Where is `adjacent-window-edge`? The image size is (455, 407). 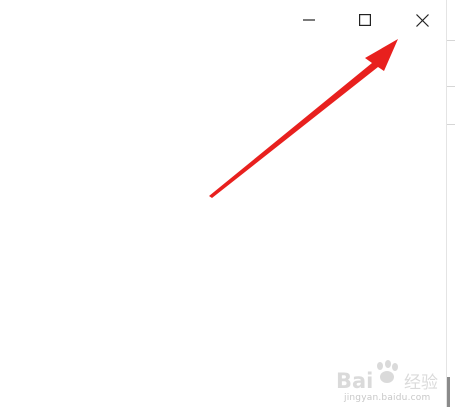 adjacent-window-edge is located at coordinates (450, 203).